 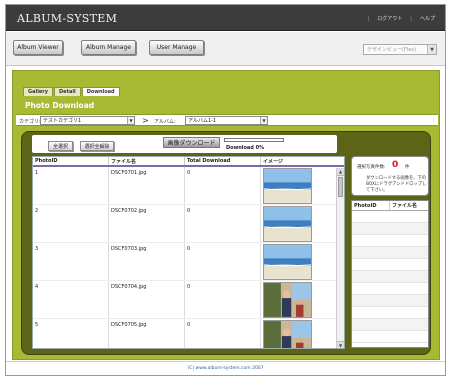 I want to click on photo-id-cell: 4, so click(x=71, y=299).